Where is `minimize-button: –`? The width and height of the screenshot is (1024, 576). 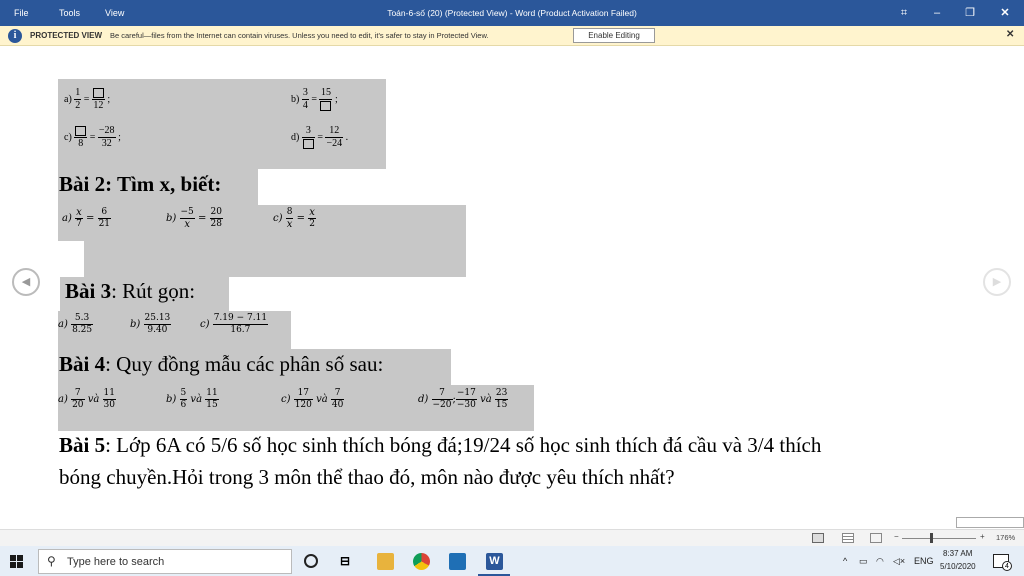
minimize-button: – is located at coordinates (937, 13).